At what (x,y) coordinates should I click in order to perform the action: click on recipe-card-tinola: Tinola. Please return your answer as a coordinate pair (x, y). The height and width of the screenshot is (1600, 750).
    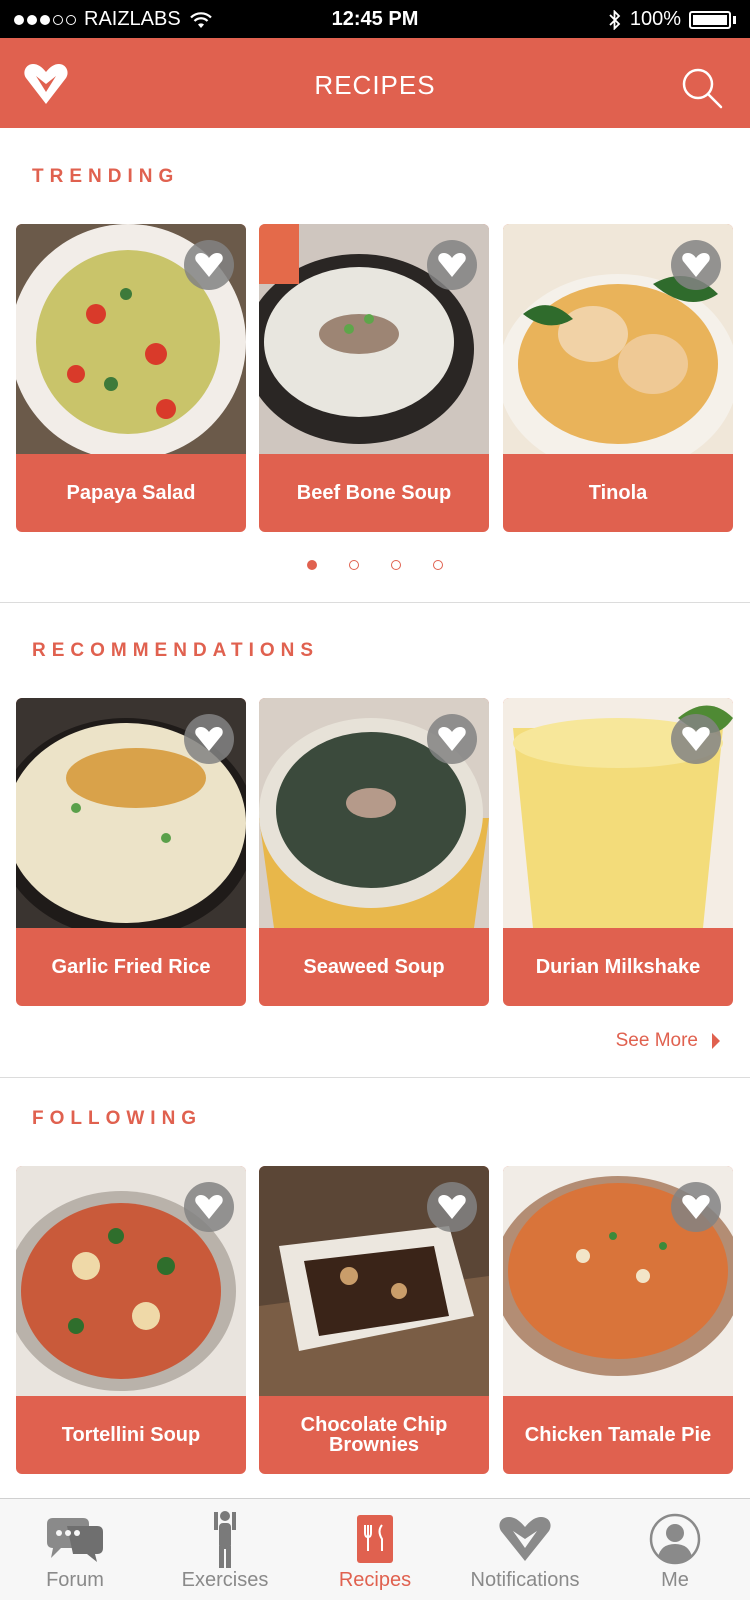
    Looking at the image, I should click on (618, 378).